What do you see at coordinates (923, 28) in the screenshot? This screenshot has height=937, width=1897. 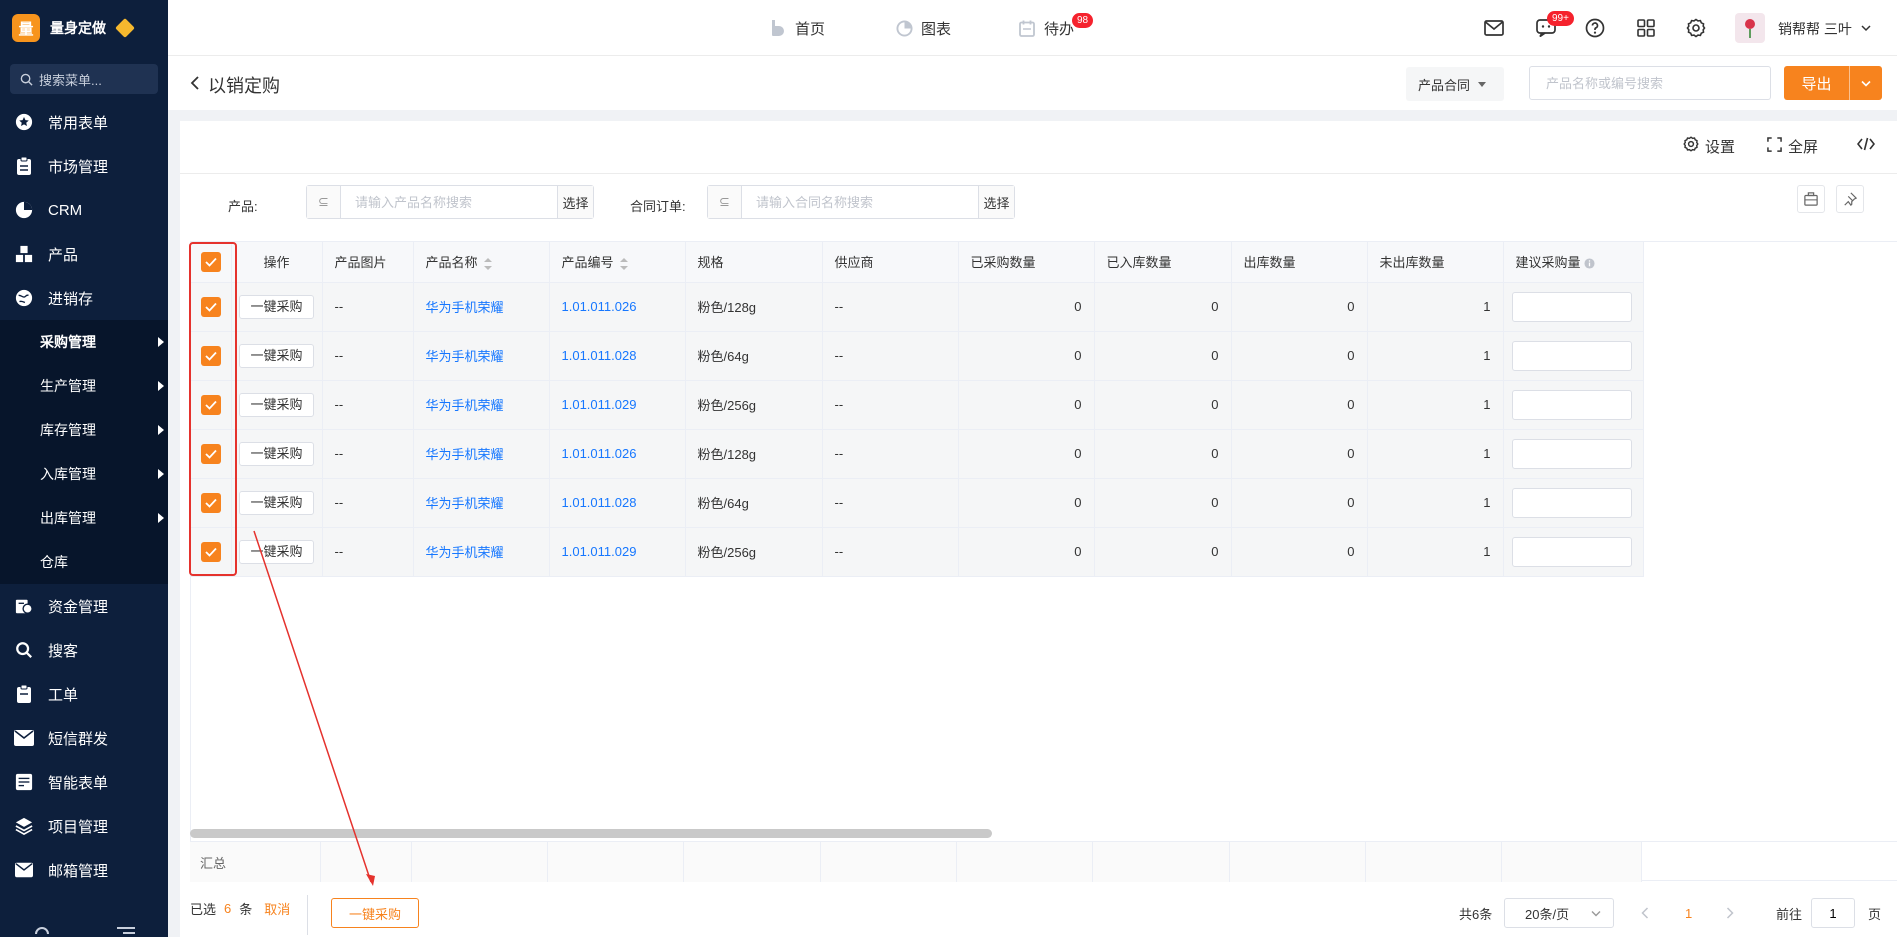 I see `nav-chart: 图表` at bounding box center [923, 28].